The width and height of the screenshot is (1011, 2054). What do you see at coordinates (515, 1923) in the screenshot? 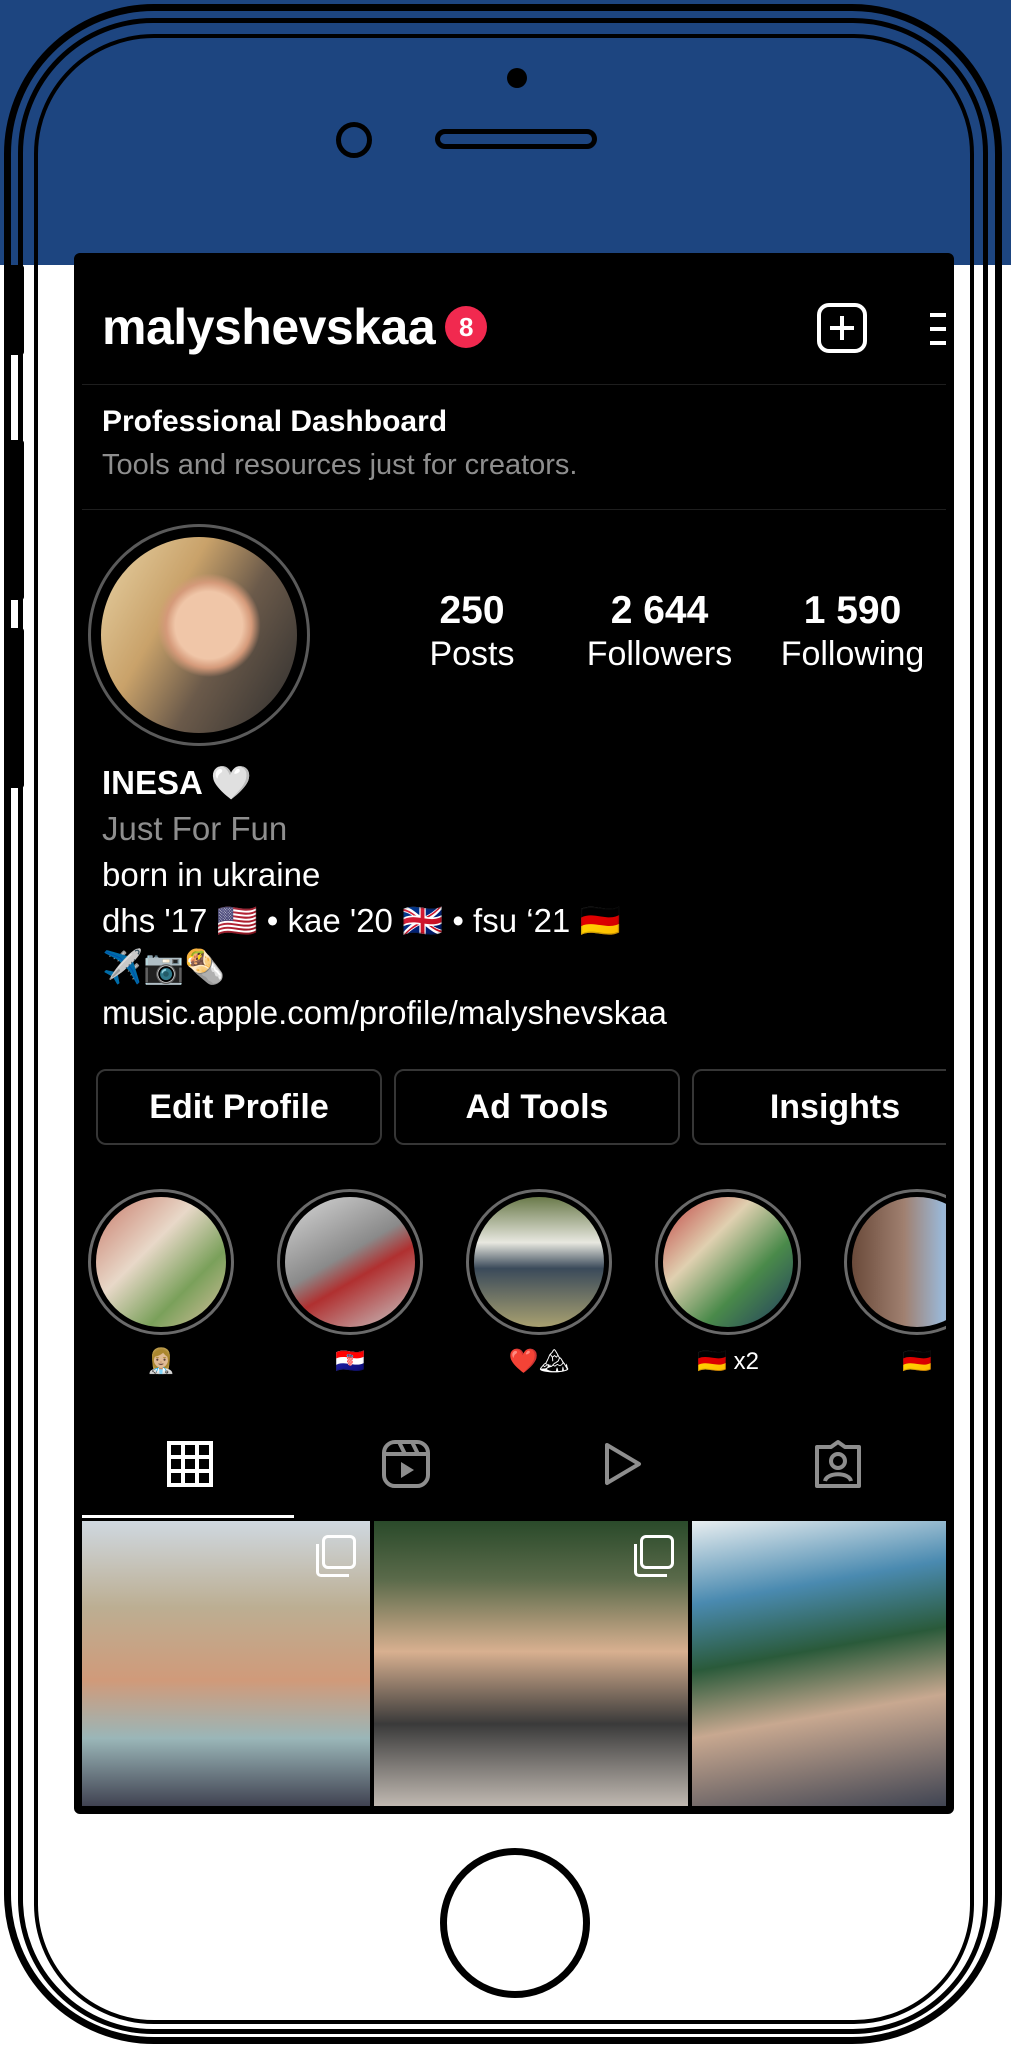
I see `home-button` at bounding box center [515, 1923].